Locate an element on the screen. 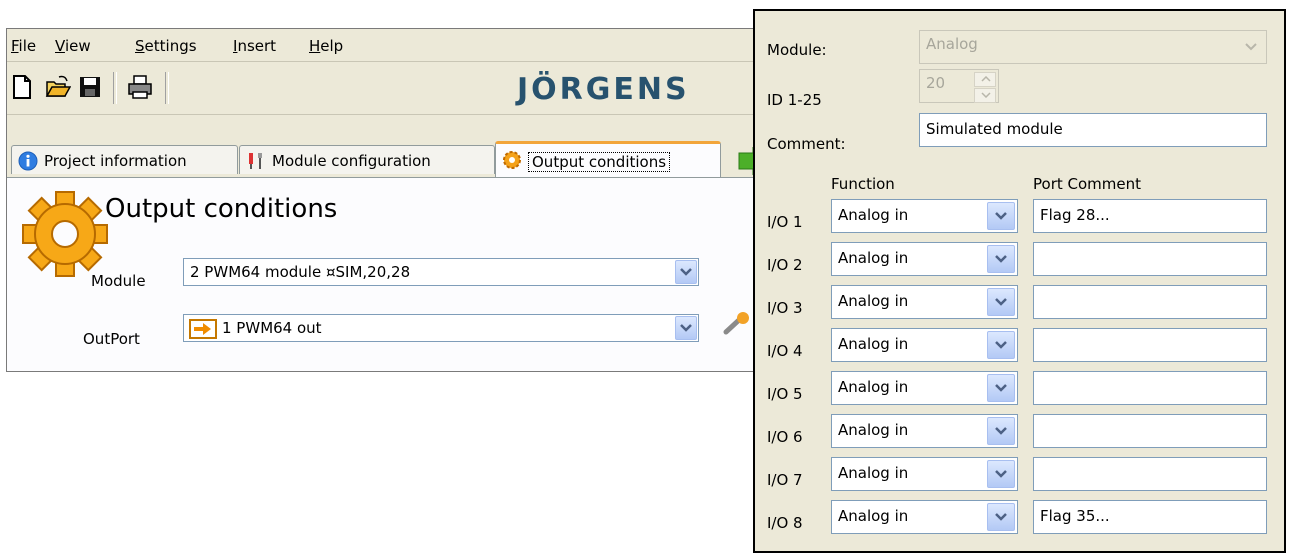  wrench-icon is located at coordinates (738, 324).